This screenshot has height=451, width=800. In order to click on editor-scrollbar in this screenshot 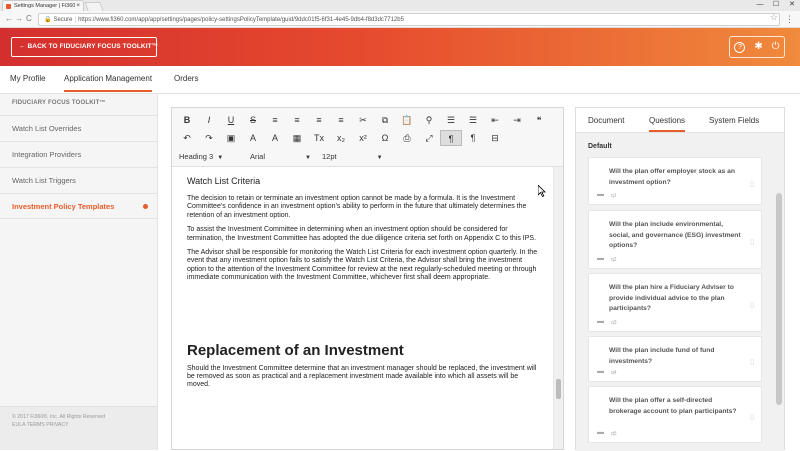, I will do `click(558, 308)`.